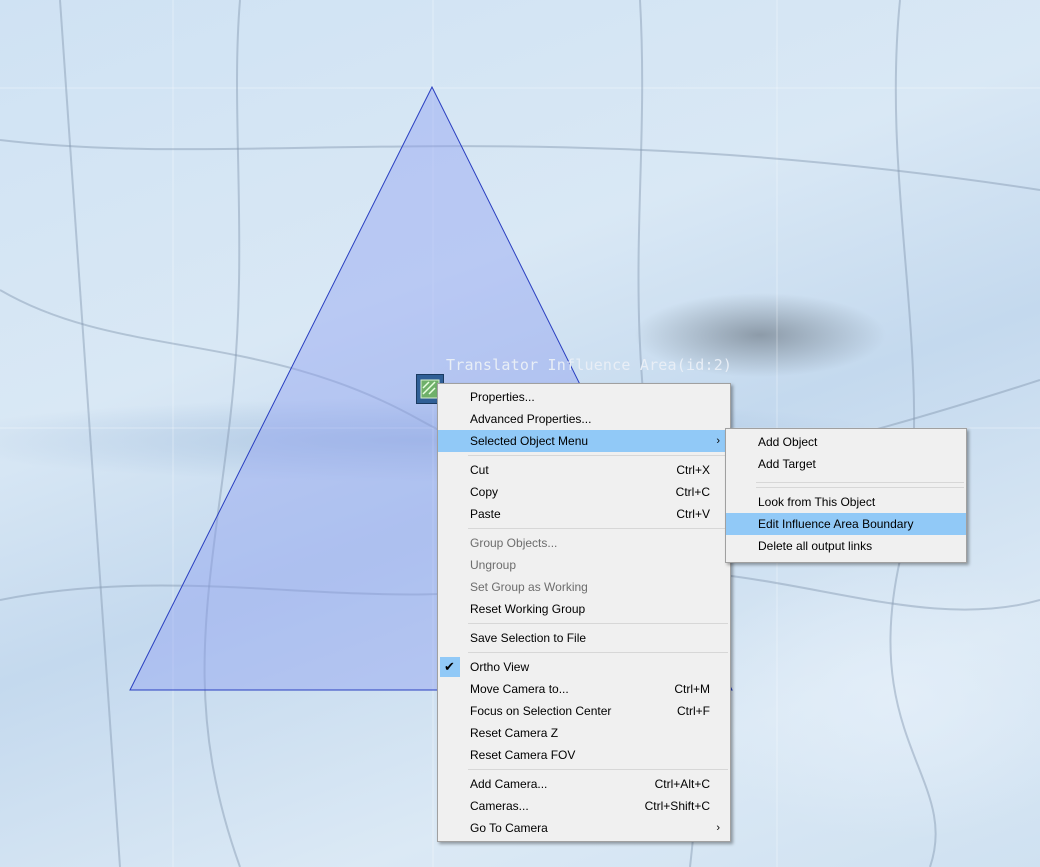  What do you see at coordinates (584, 806) in the screenshot?
I see `menu-item-cameras: Cameras... Ctrl+Shift+C` at bounding box center [584, 806].